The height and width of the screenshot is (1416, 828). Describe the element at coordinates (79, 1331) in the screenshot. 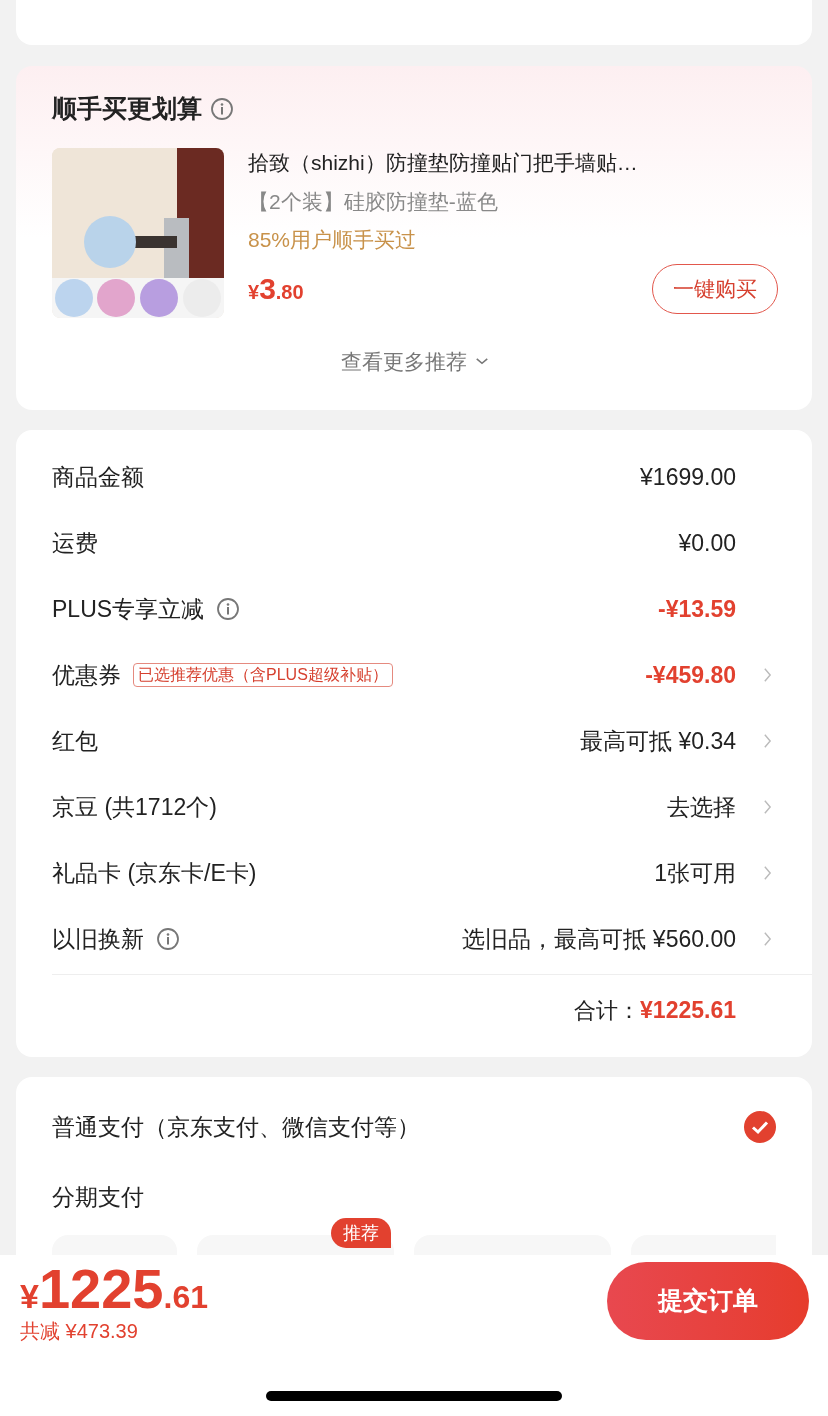

I see `saved-amount: 共减 ¥473.39` at that location.